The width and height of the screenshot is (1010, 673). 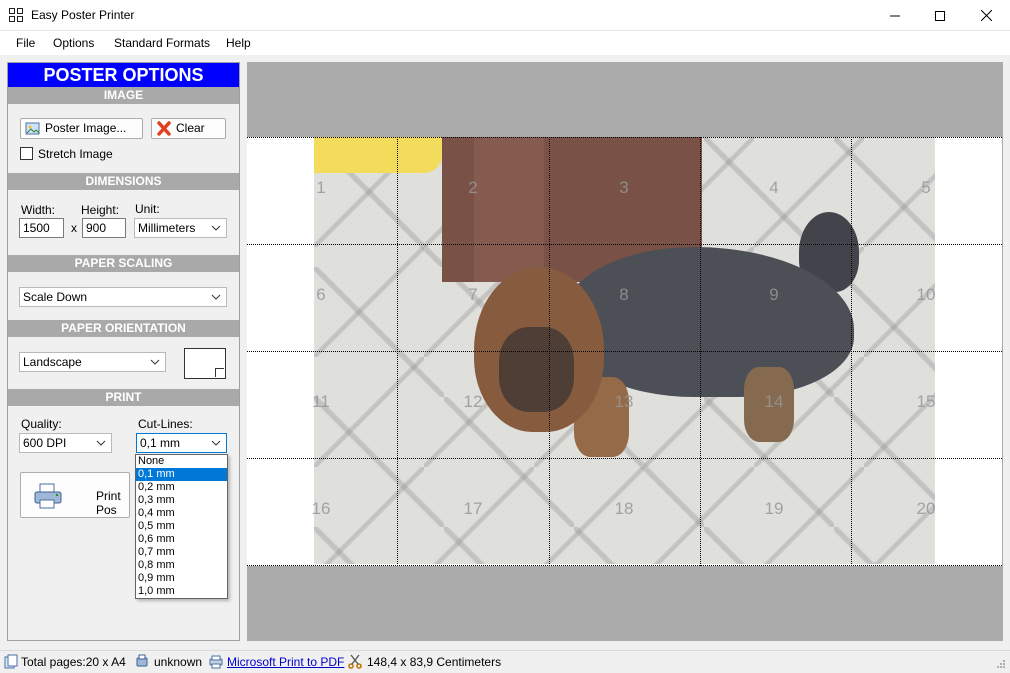 I want to click on clear-button: Clear, so click(x=188, y=128).